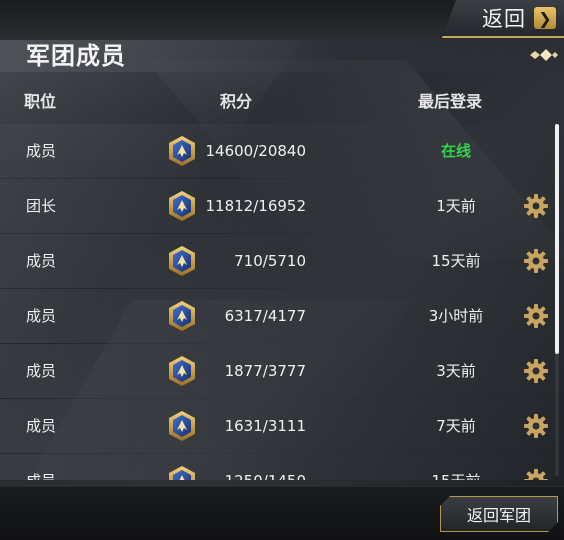 Image resolution: width=564 pixels, height=540 pixels. I want to click on member-score: 11812/16952, so click(256, 206).